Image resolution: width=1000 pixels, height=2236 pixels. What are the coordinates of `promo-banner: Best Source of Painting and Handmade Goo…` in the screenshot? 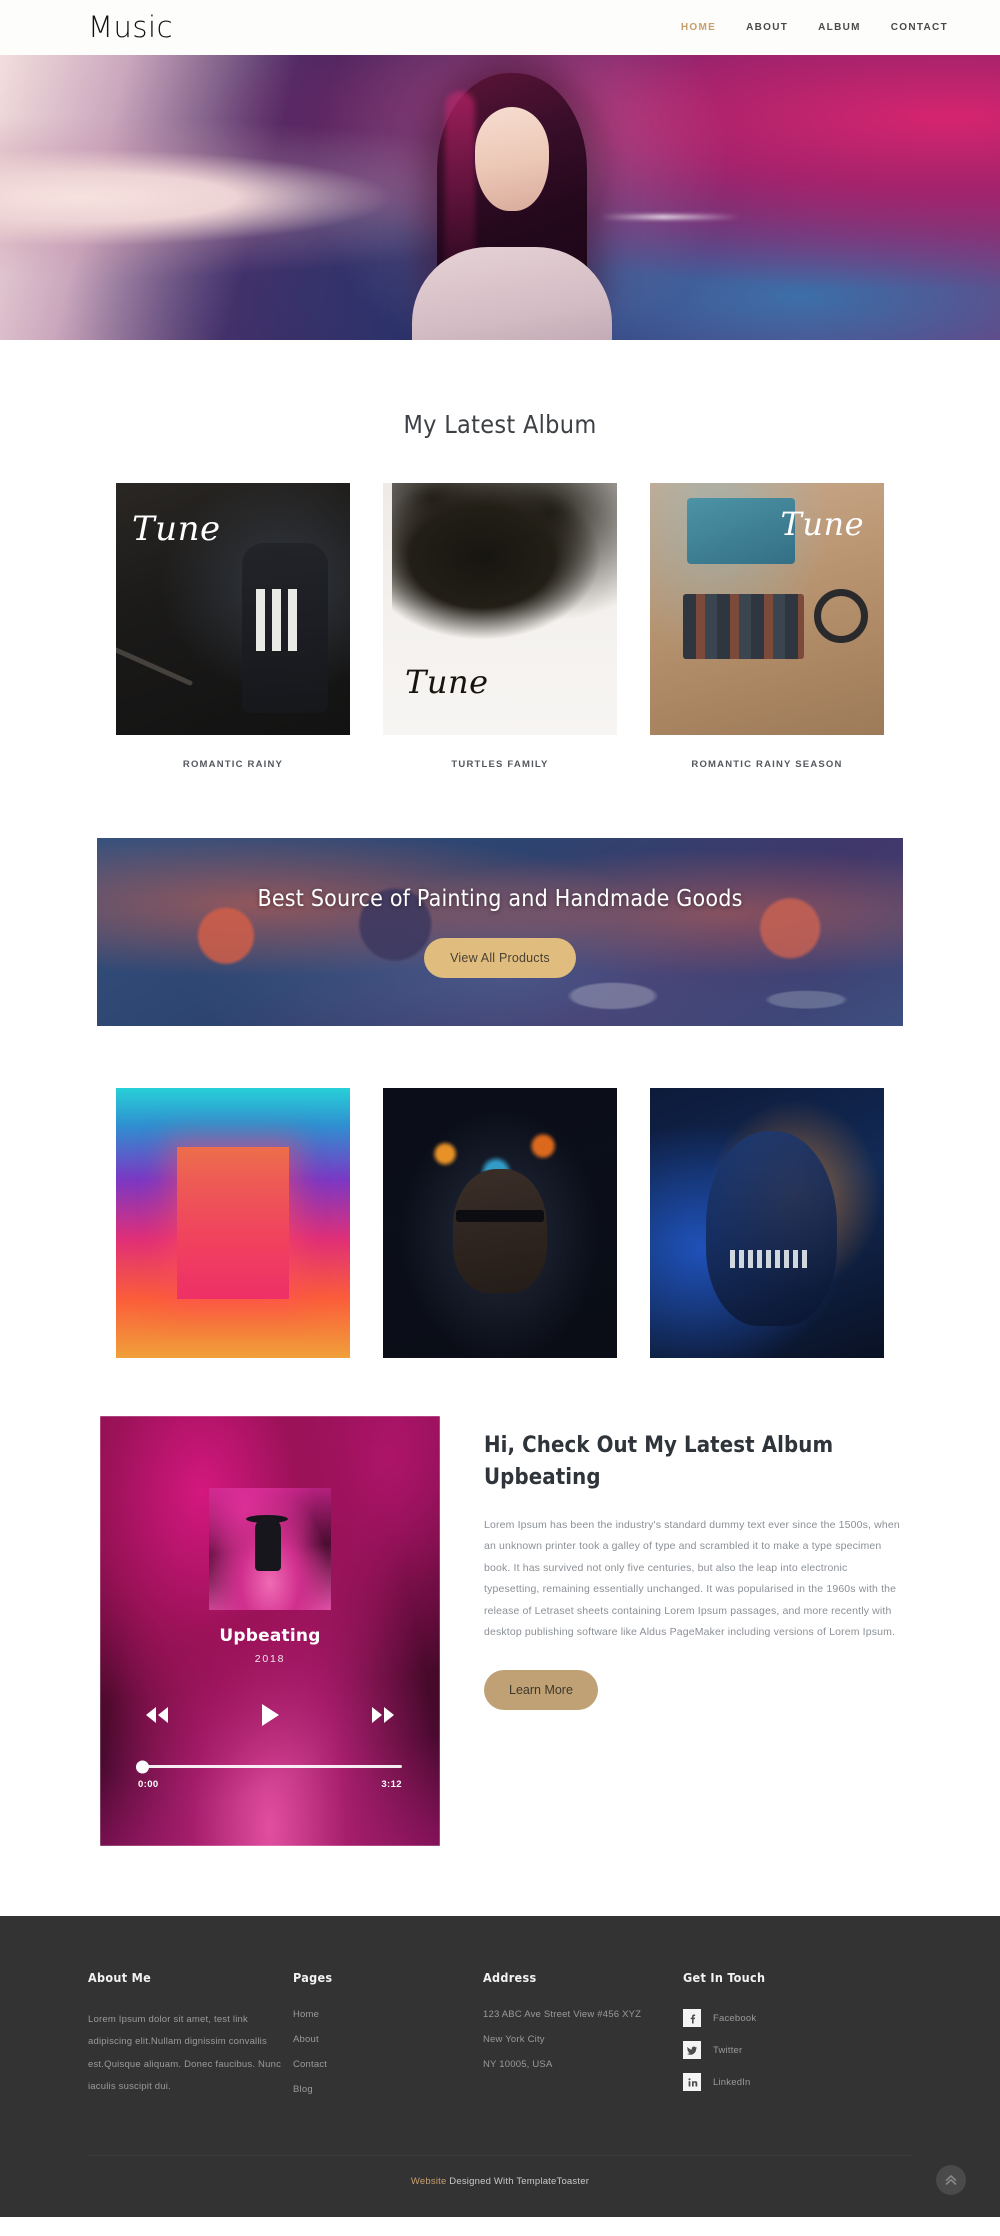 It's located at (500, 932).